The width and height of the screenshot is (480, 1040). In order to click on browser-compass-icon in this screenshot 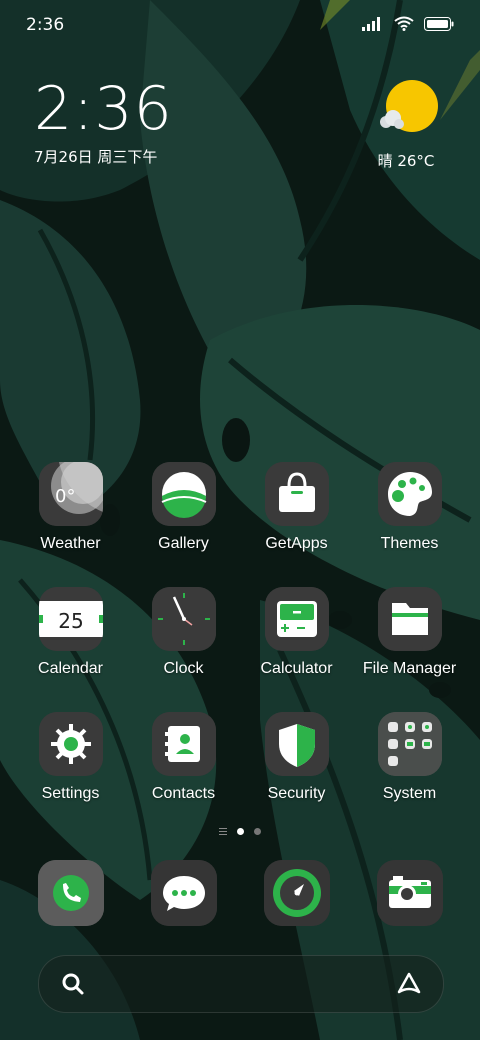, I will do `click(297, 893)`.